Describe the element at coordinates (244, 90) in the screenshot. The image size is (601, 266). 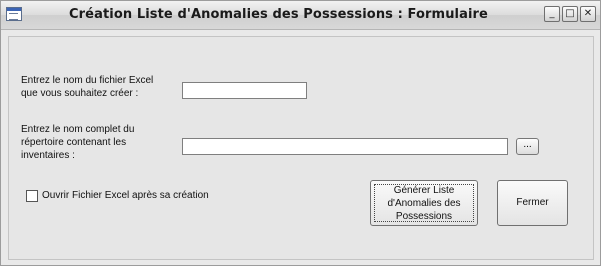
I see `excel-name-input` at that location.